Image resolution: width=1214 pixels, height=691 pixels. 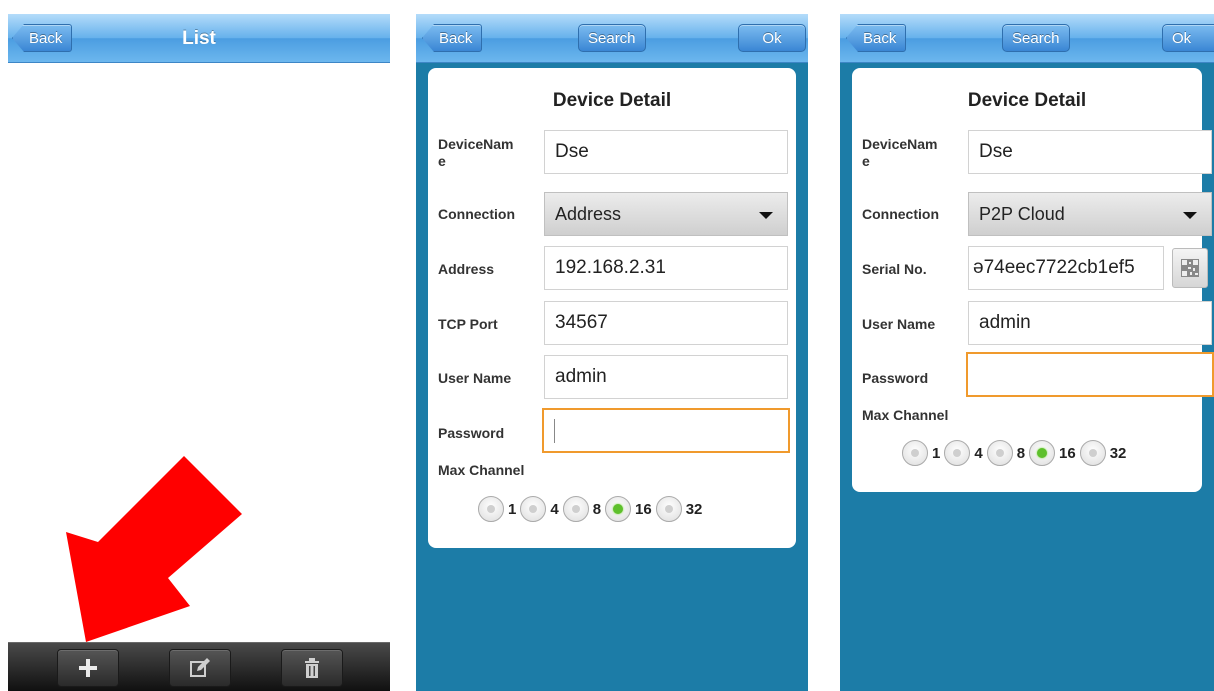 I want to click on address-label: Address, so click(x=466, y=269).